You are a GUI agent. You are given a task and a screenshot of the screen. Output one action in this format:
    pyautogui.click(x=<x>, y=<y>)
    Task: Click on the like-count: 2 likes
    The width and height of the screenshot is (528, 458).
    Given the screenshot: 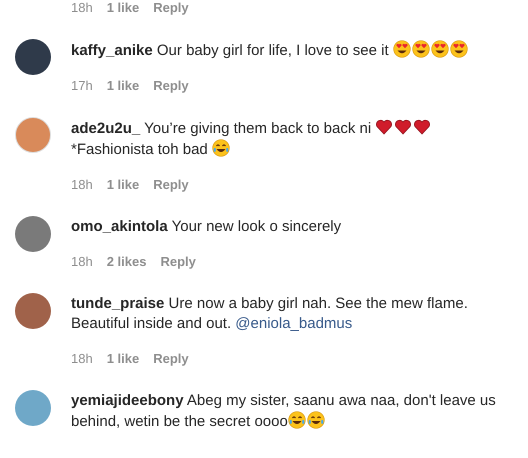 What is the action you would take?
    pyautogui.click(x=126, y=262)
    